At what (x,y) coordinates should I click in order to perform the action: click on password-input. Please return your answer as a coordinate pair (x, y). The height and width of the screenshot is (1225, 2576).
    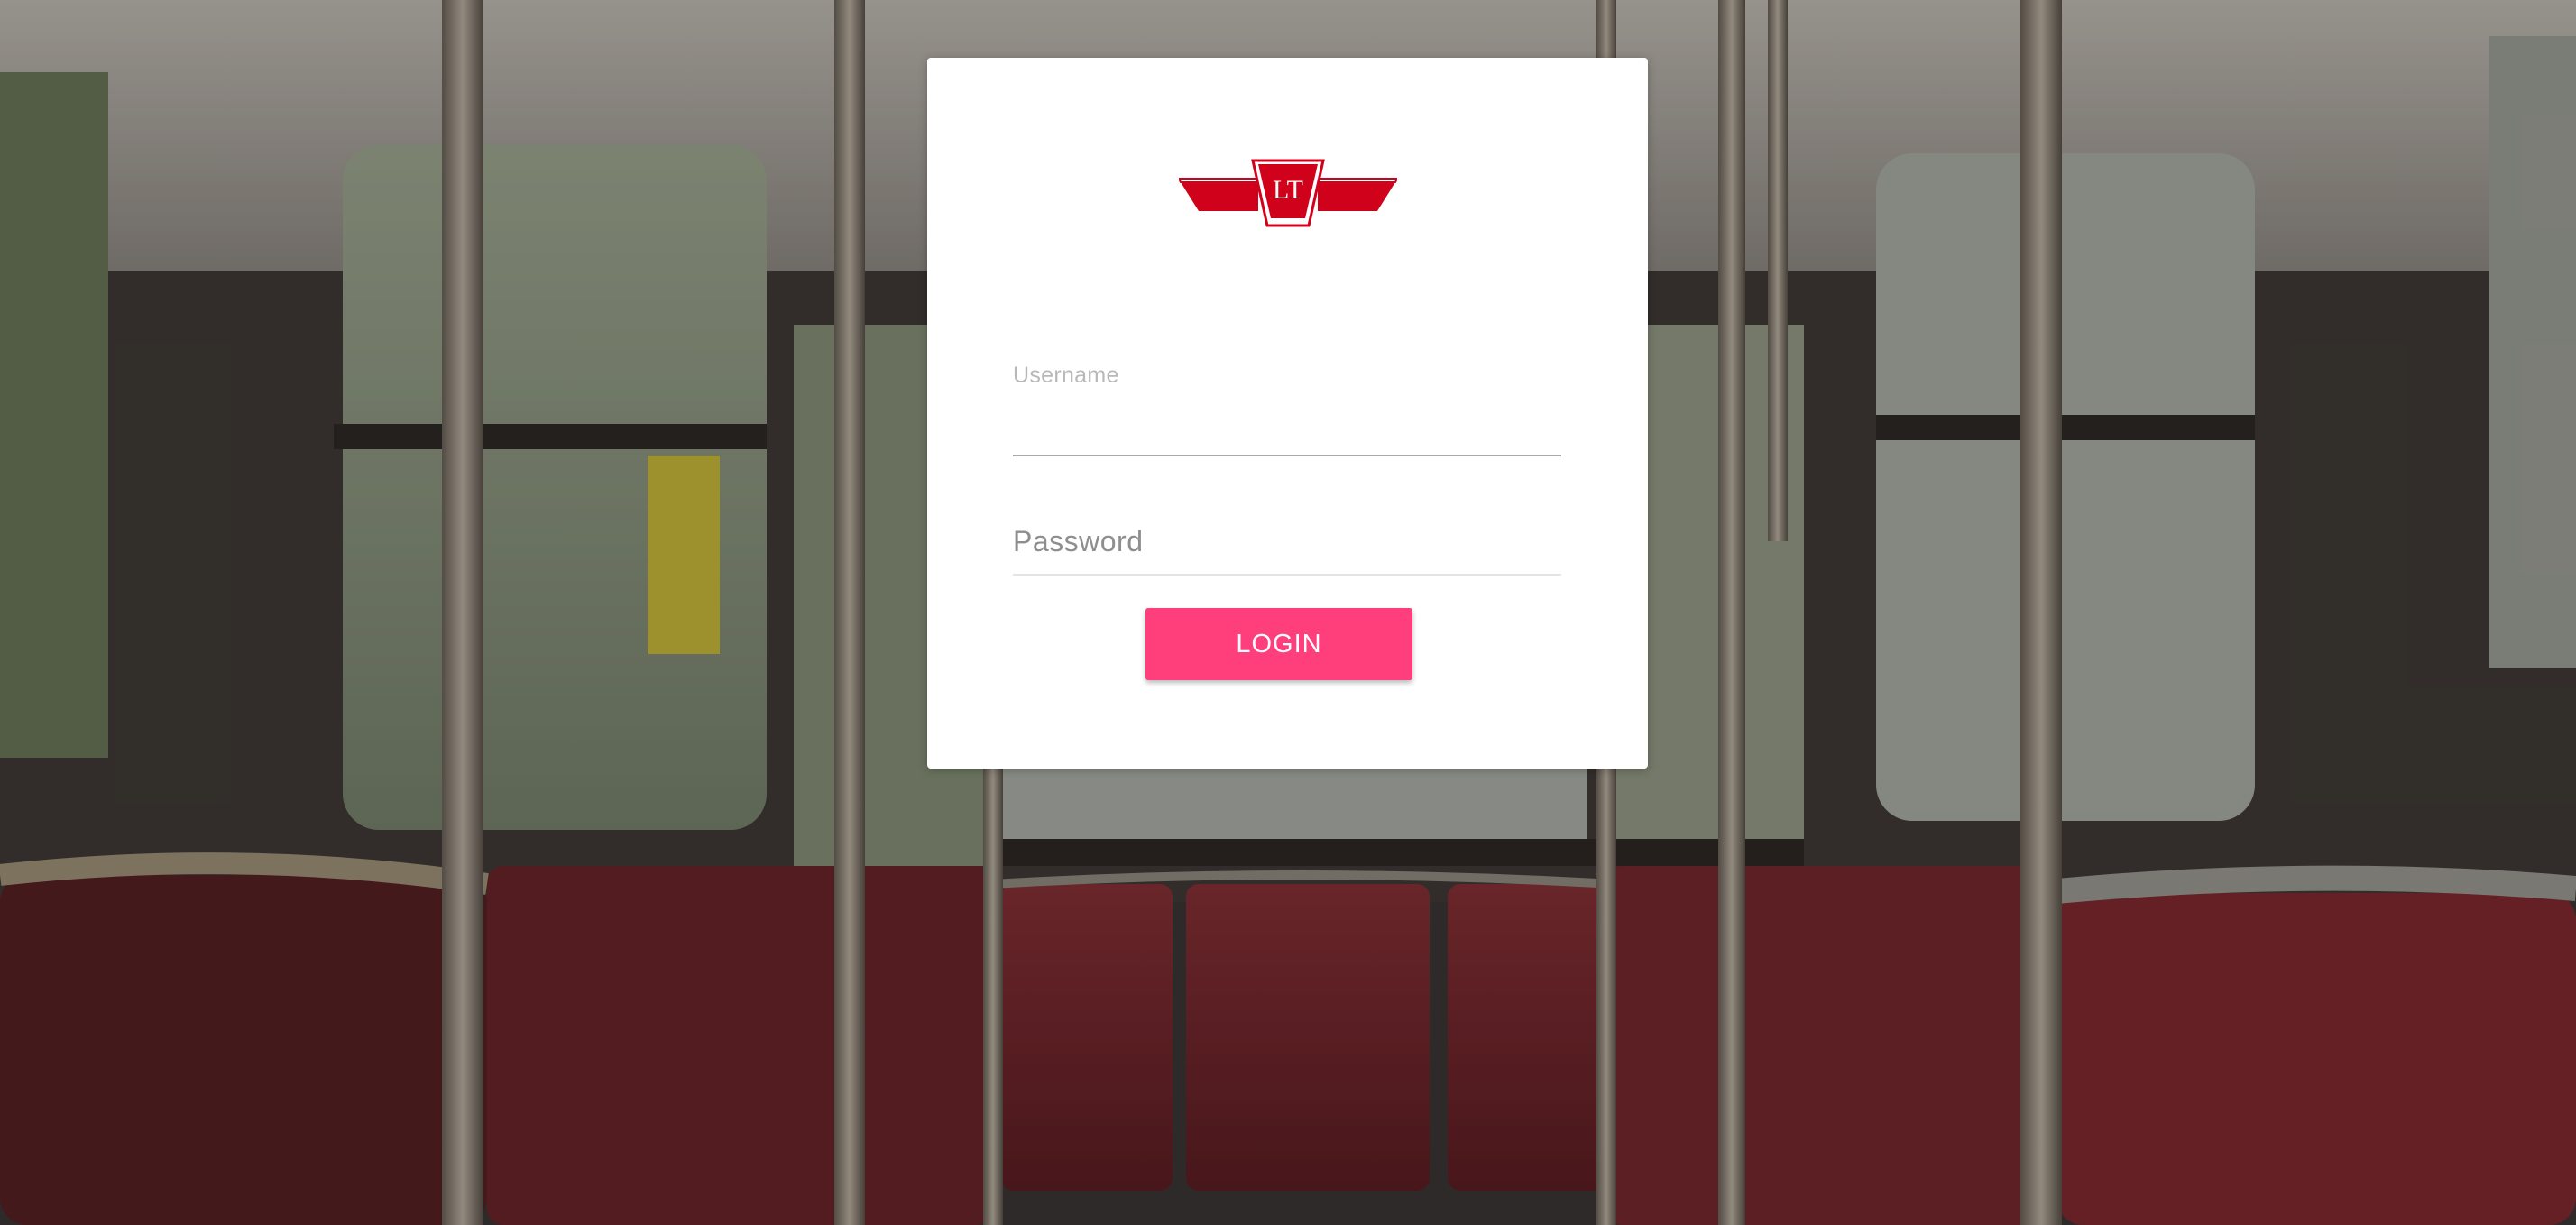
    Looking at the image, I should click on (1287, 542).